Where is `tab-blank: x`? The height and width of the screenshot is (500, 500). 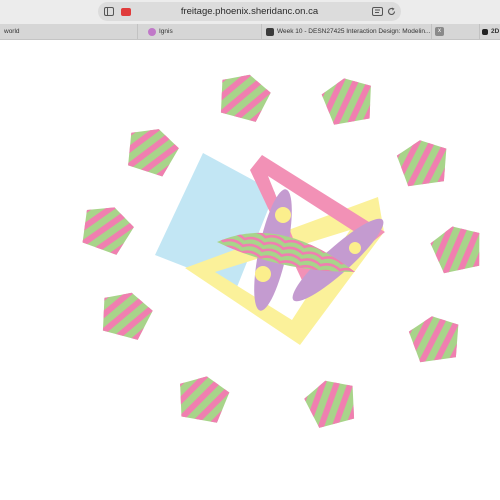
tab-blank: x is located at coordinates (456, 31).